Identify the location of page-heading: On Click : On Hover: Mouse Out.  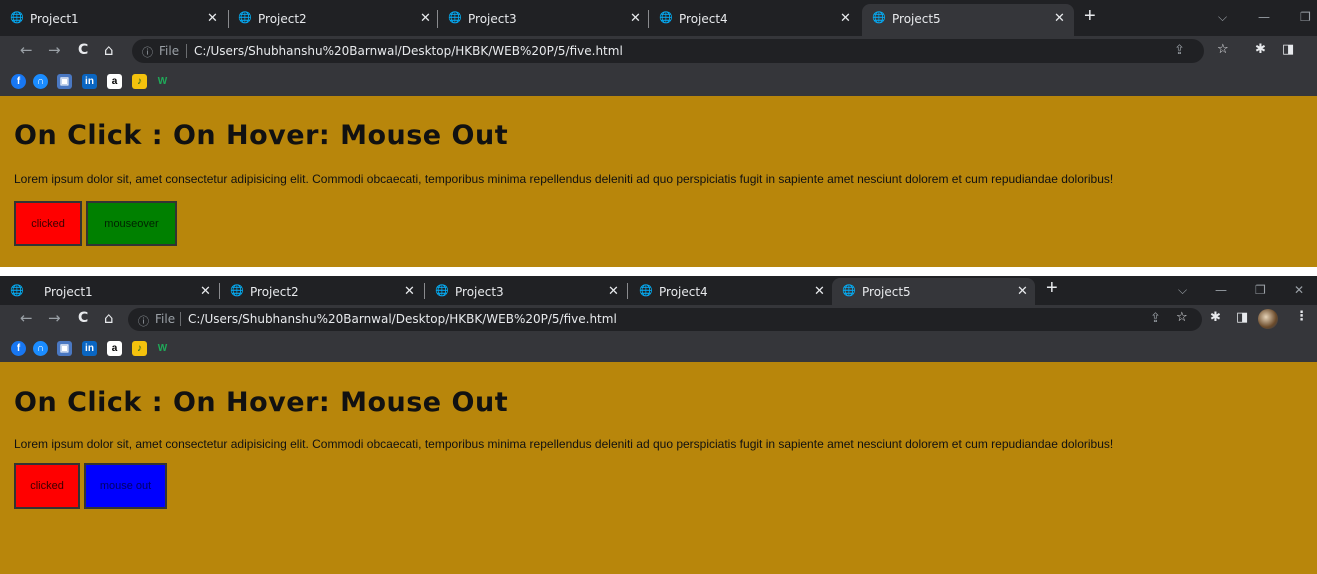
(261, 402).